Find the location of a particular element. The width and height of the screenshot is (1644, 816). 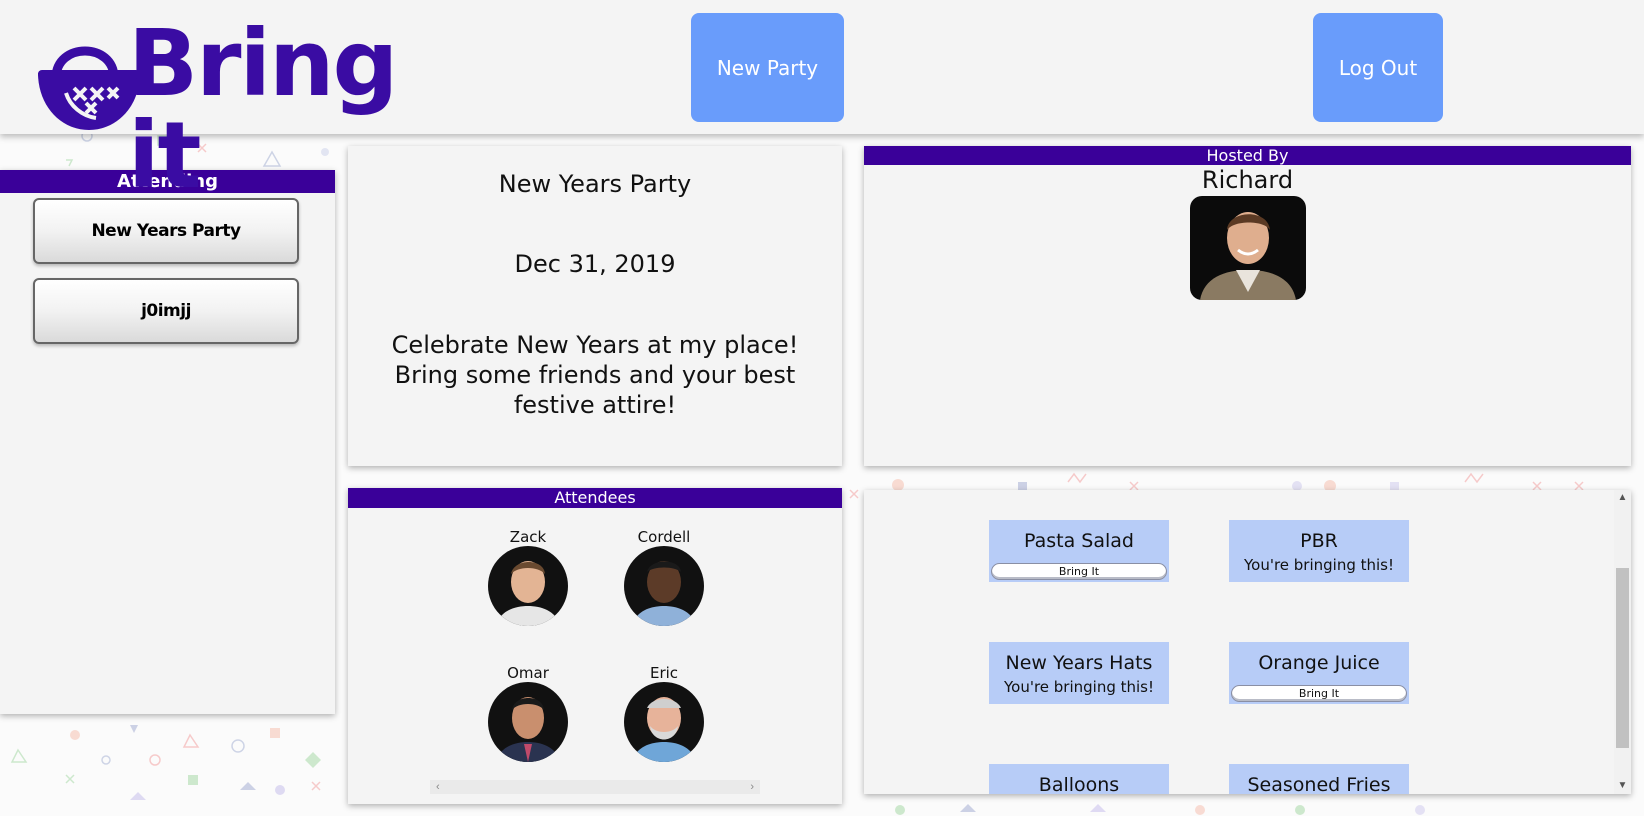

attendee-name: Zack is located at coordinates (528, 537).